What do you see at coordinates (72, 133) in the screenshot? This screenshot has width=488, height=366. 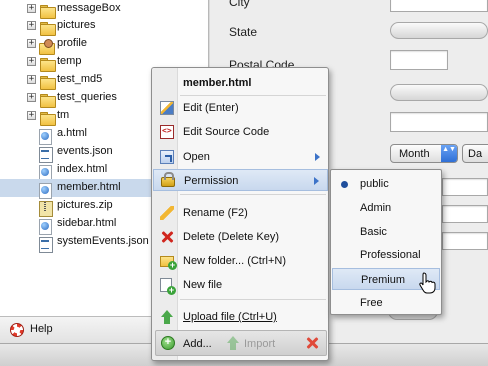 I see `tree-item-label: a.html` at bounding box center [72, 133].